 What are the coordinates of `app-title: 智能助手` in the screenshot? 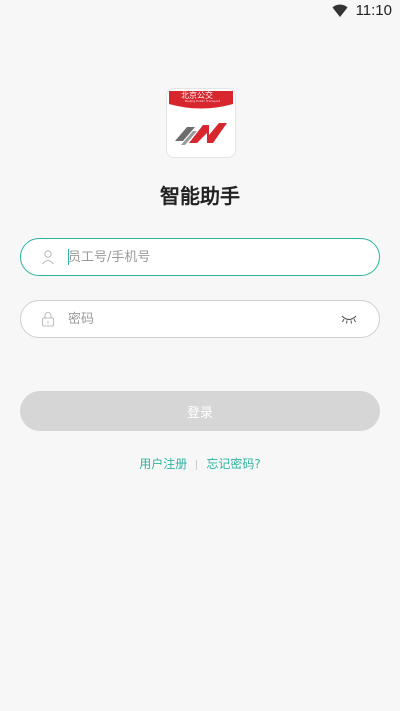 It's located at (200, 196).